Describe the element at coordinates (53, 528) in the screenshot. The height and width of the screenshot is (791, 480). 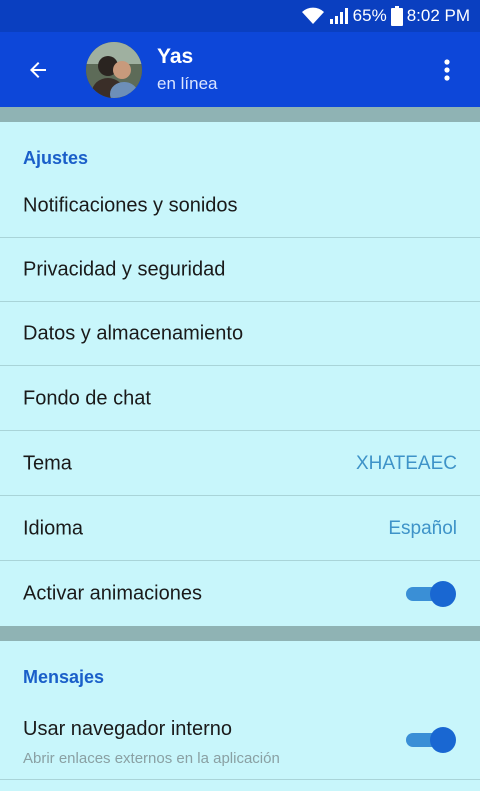
I see `settings-item-label: Idioma` at that location.